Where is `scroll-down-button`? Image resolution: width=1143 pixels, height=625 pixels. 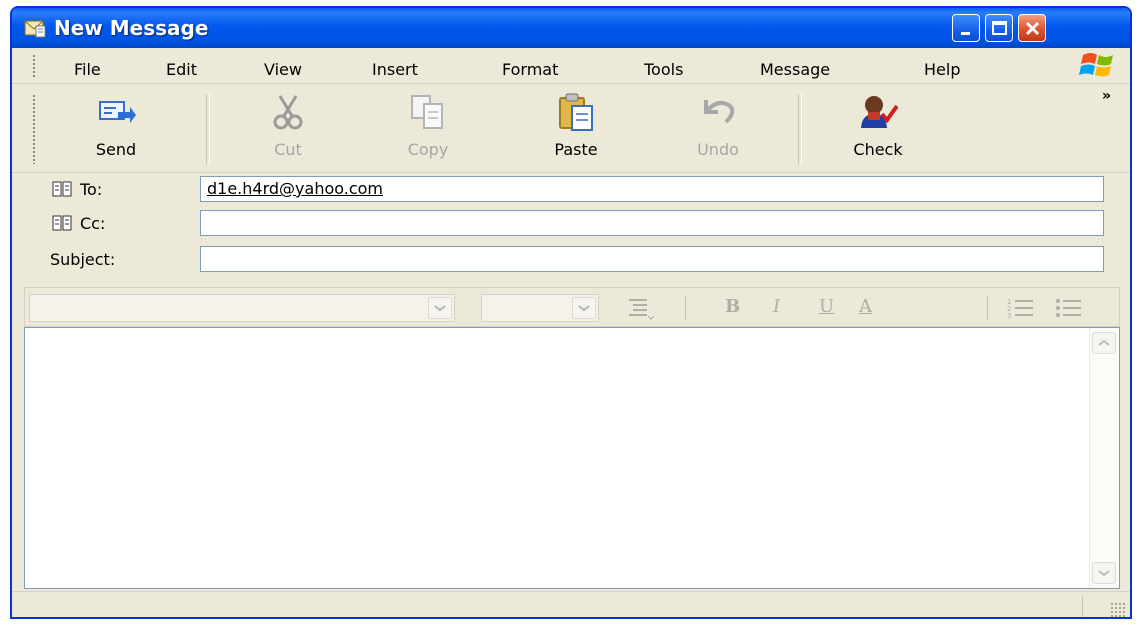
scroll-down-button is located at coordinates (1104, 573).